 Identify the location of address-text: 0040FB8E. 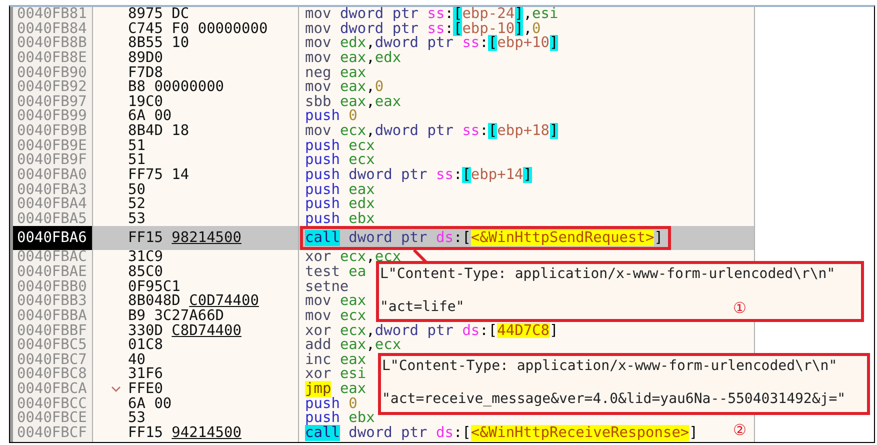
(52, 58).